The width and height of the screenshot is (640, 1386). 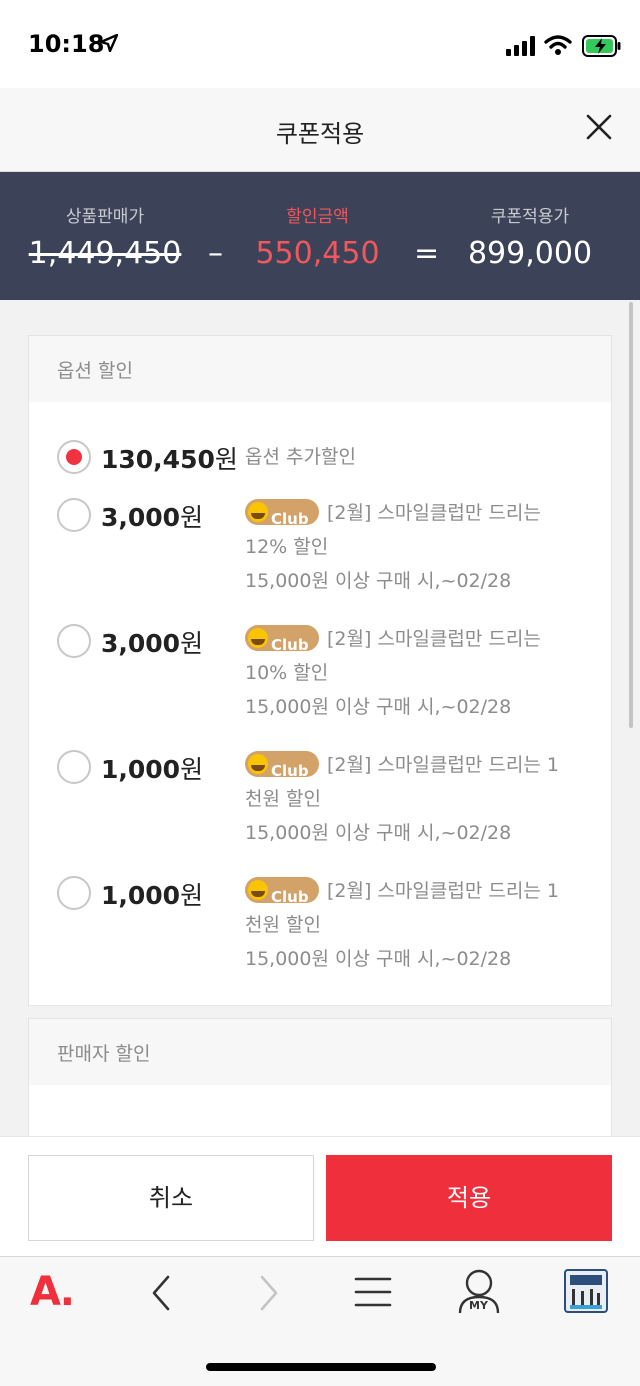 I want to click on equals-sign: =, so click(x=427, y=253).